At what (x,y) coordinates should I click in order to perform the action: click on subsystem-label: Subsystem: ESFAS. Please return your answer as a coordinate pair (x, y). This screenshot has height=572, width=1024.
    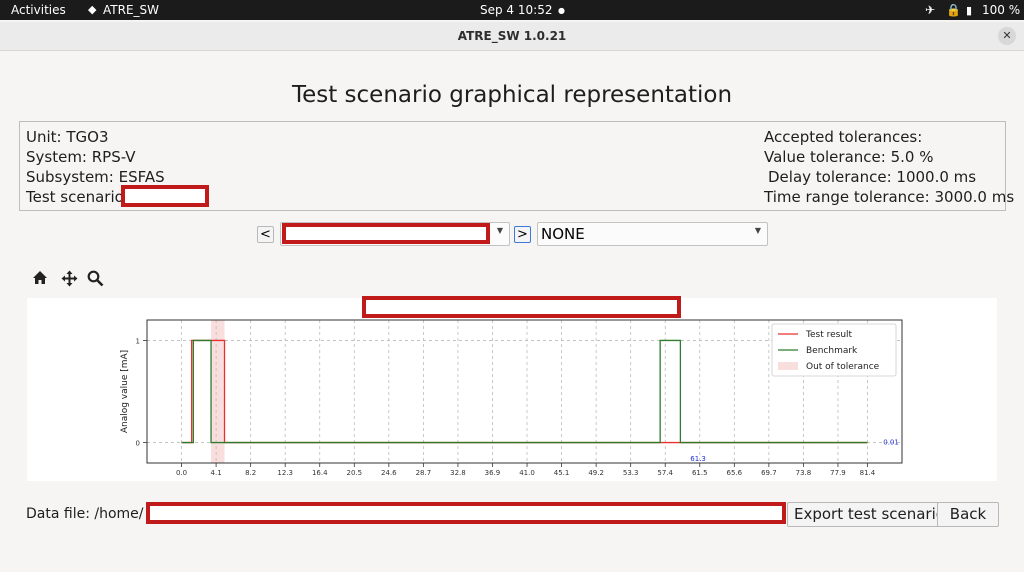
    Looking at the image, I should click on (95, 177).